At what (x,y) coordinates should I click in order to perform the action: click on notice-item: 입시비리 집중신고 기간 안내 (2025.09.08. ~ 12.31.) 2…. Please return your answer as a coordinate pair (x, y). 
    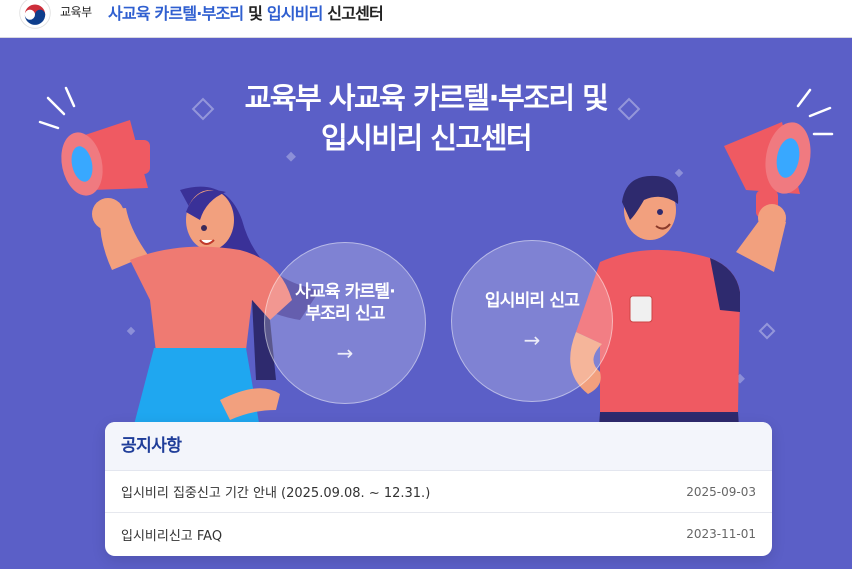
    Looking at the image, I should click on (438, 492).